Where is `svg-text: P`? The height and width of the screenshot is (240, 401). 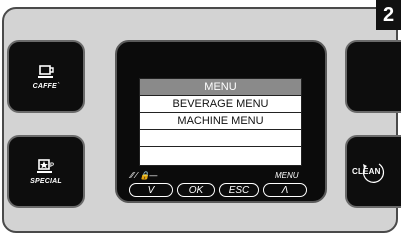 svg-text: P is located at coordinates (52, 166).